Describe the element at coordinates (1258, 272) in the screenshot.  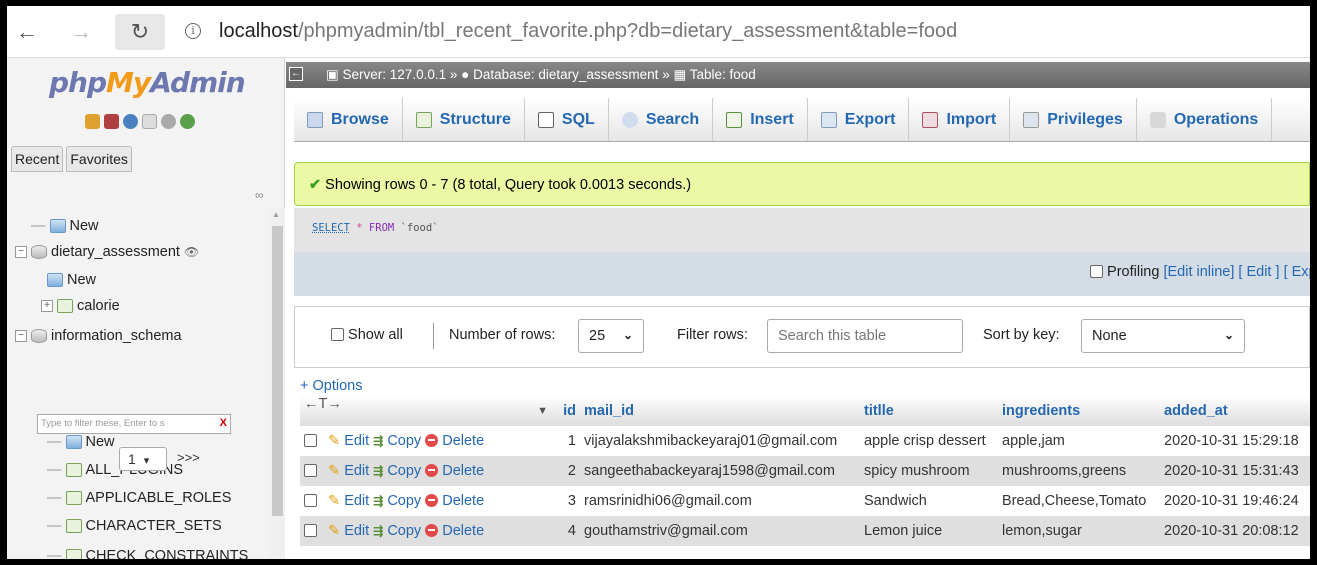
I see `edit-link: [ Edit ]` at that location.